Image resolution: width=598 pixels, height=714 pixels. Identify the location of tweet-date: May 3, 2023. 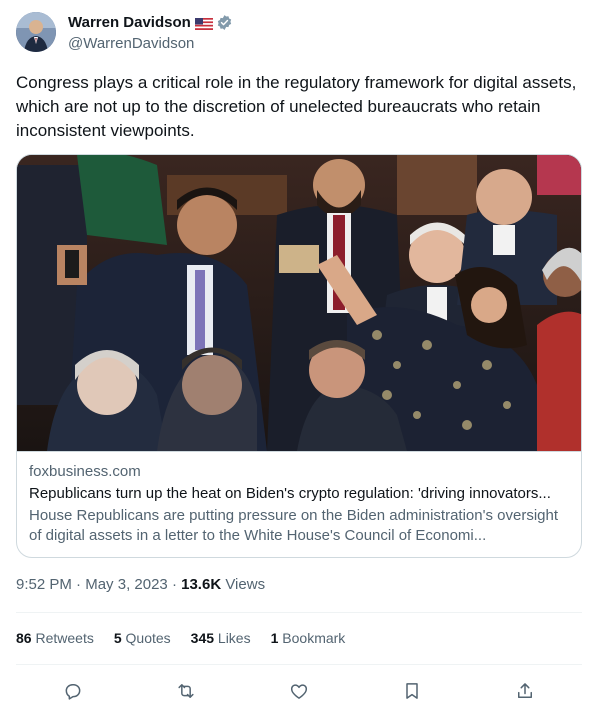
(126, 584).